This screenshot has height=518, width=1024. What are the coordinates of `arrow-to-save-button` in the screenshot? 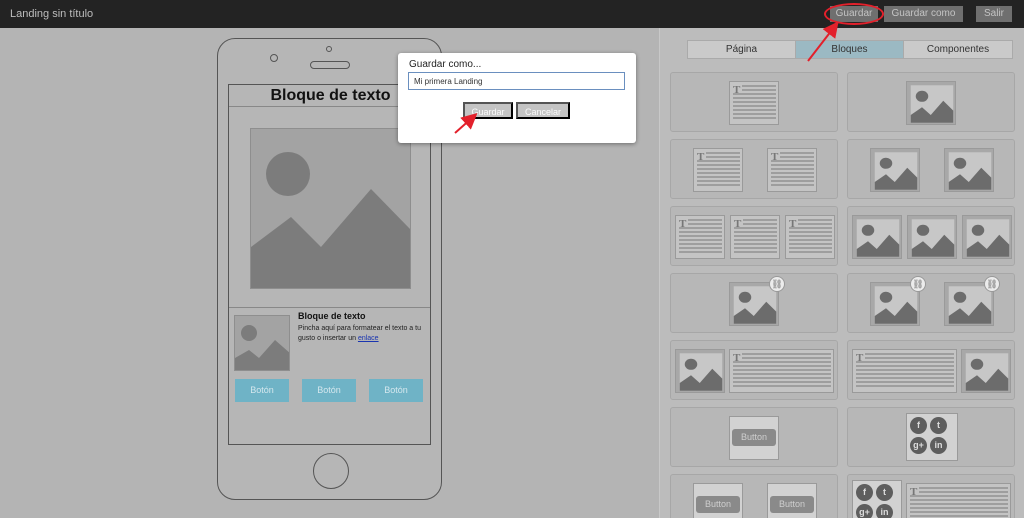 It's located at (823, 41).